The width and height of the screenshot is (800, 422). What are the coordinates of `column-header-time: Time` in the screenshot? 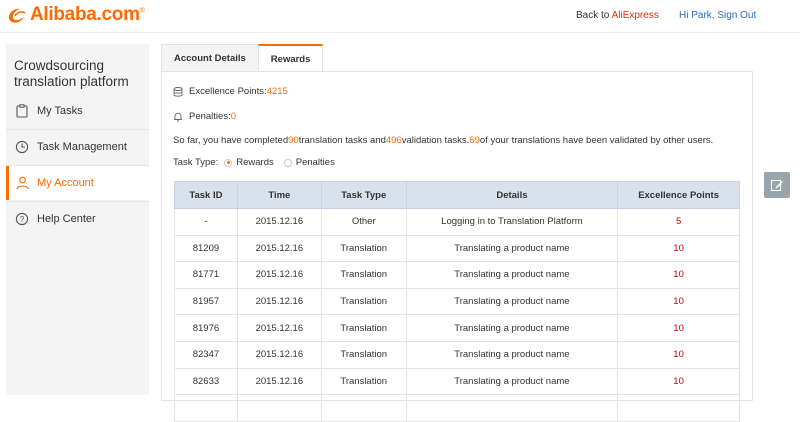 It's located at (279, 195).